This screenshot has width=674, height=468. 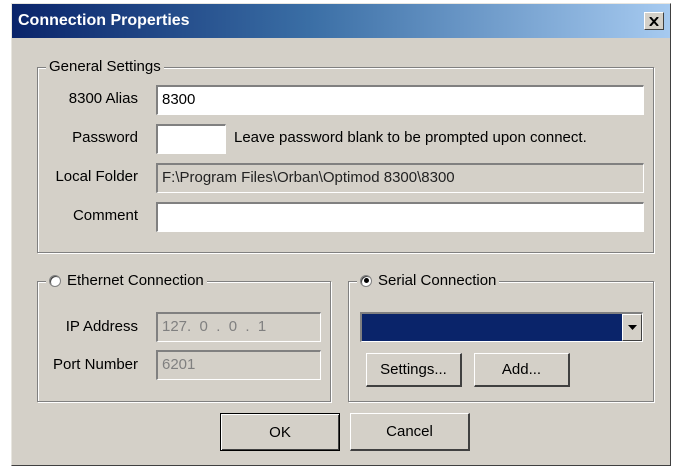 I want to click on port-number-field: 6201, so click(x=238, y=365).